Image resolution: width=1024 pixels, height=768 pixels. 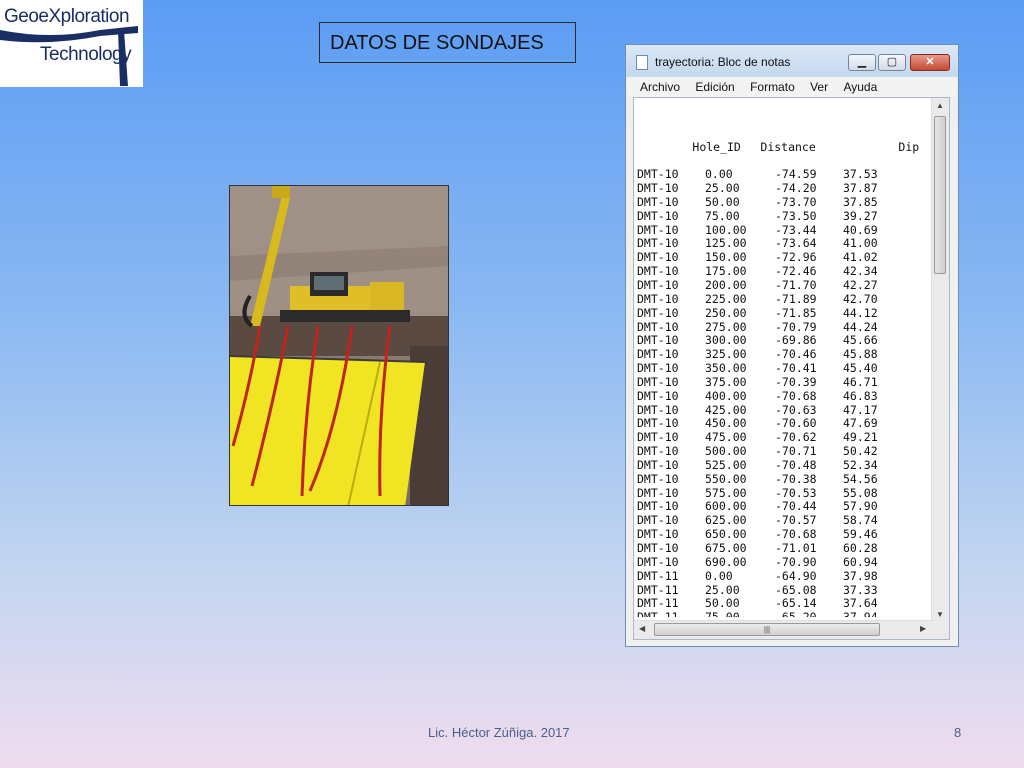 What do you see at coordinates (772, 87) in the screenshot?
I see `menu-formato: Formato` at bounding box center [772, 87].